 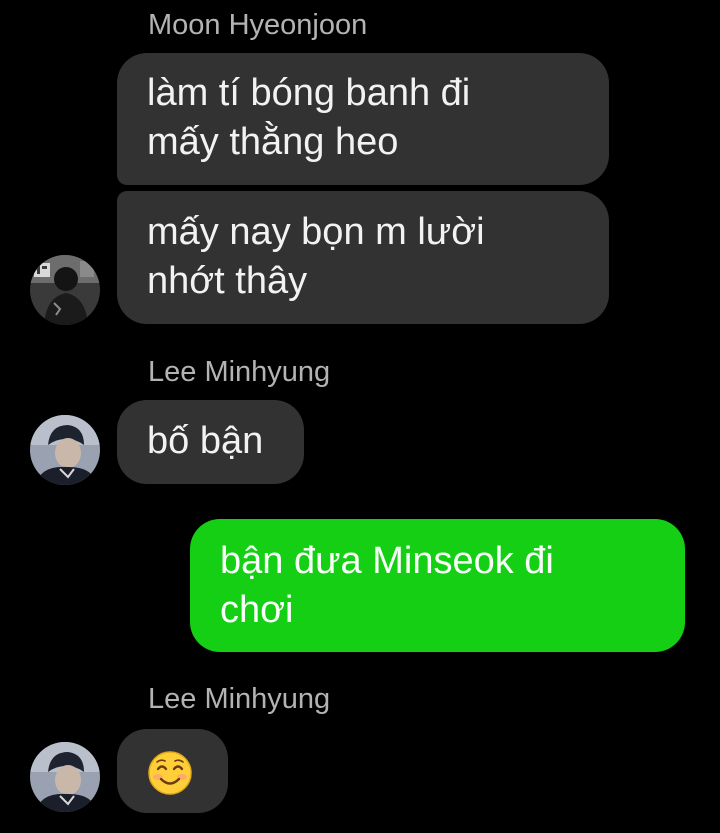 I want to click on outgoing-message-bubble: bận đưa Minseok đi chơi, so click(x=437, y=585).